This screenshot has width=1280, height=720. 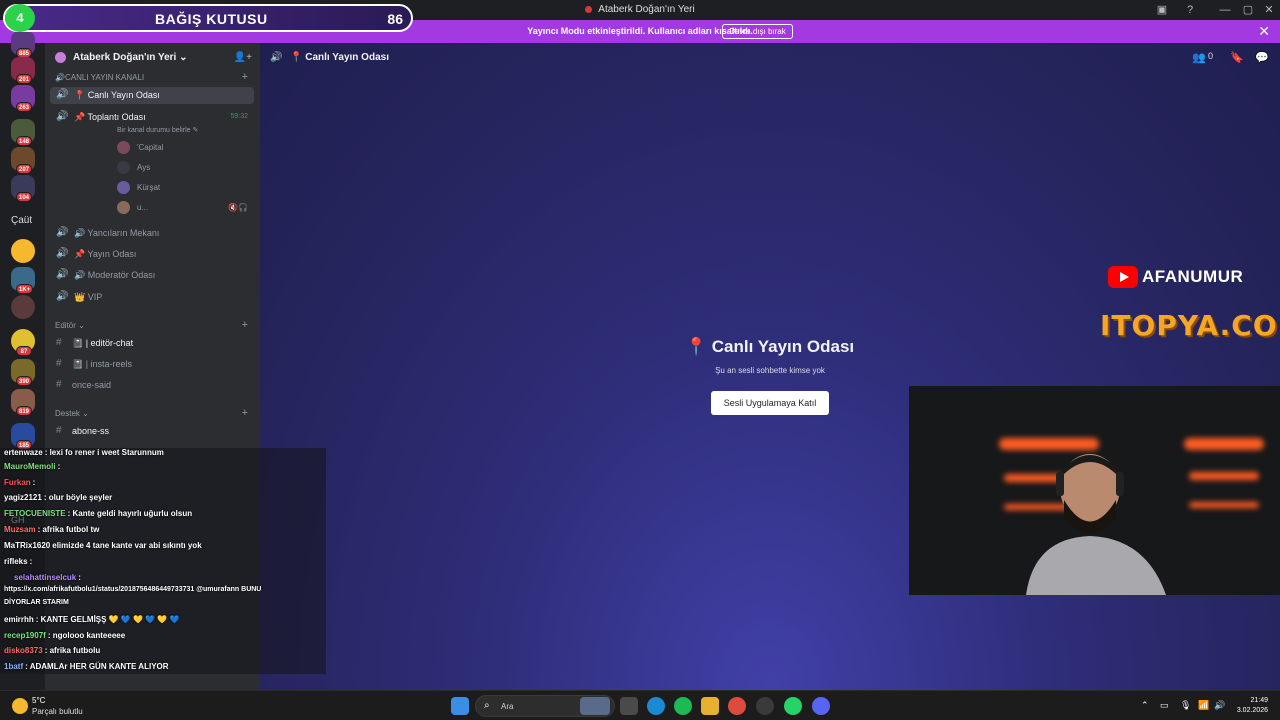 I want to click on server-avatar-icon, so click(x=60, y=57).